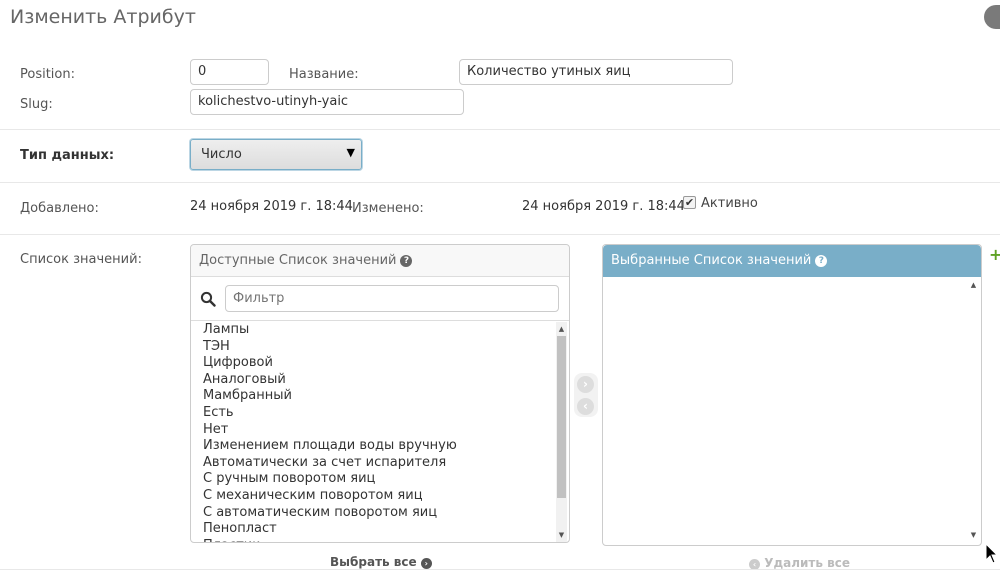 This screenshot has height=571, width=1000. Describe the element at coordinates (374, 413) in the screenshot. I see `list-item: Есть` at that location.